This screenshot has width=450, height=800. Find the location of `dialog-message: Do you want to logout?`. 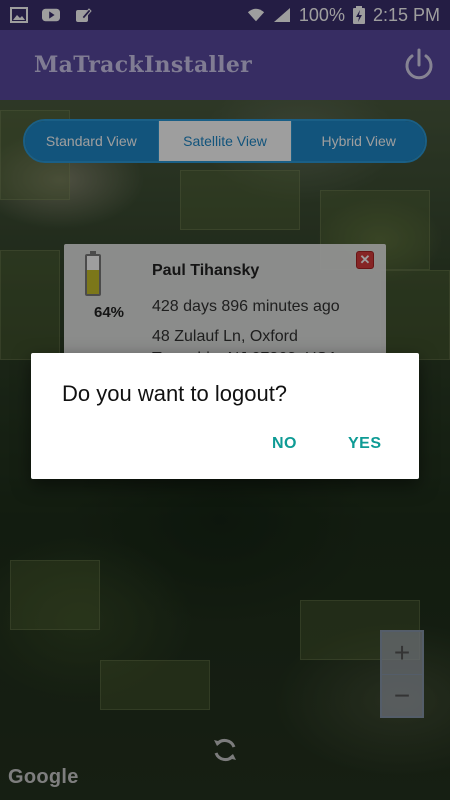

dialog-message: Do you want to logout? is located at coordinates (175, 393).